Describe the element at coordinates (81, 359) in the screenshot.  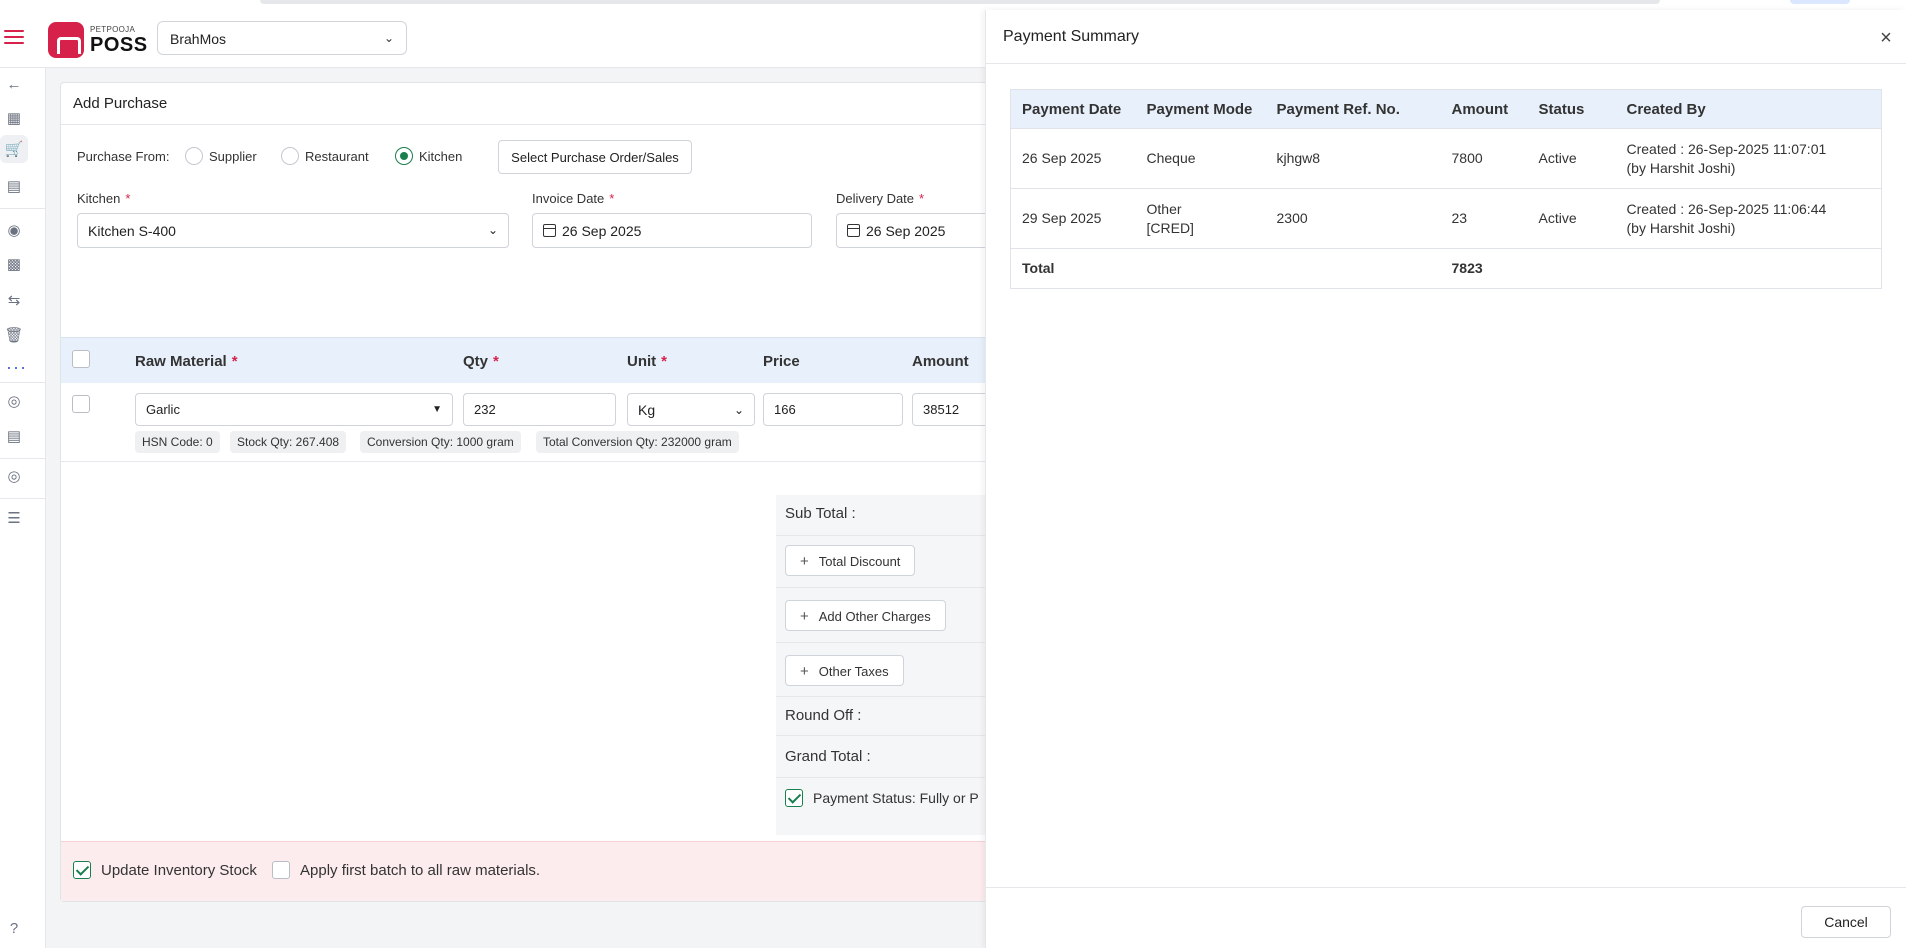
I see `select-all-checkbox` at that location.